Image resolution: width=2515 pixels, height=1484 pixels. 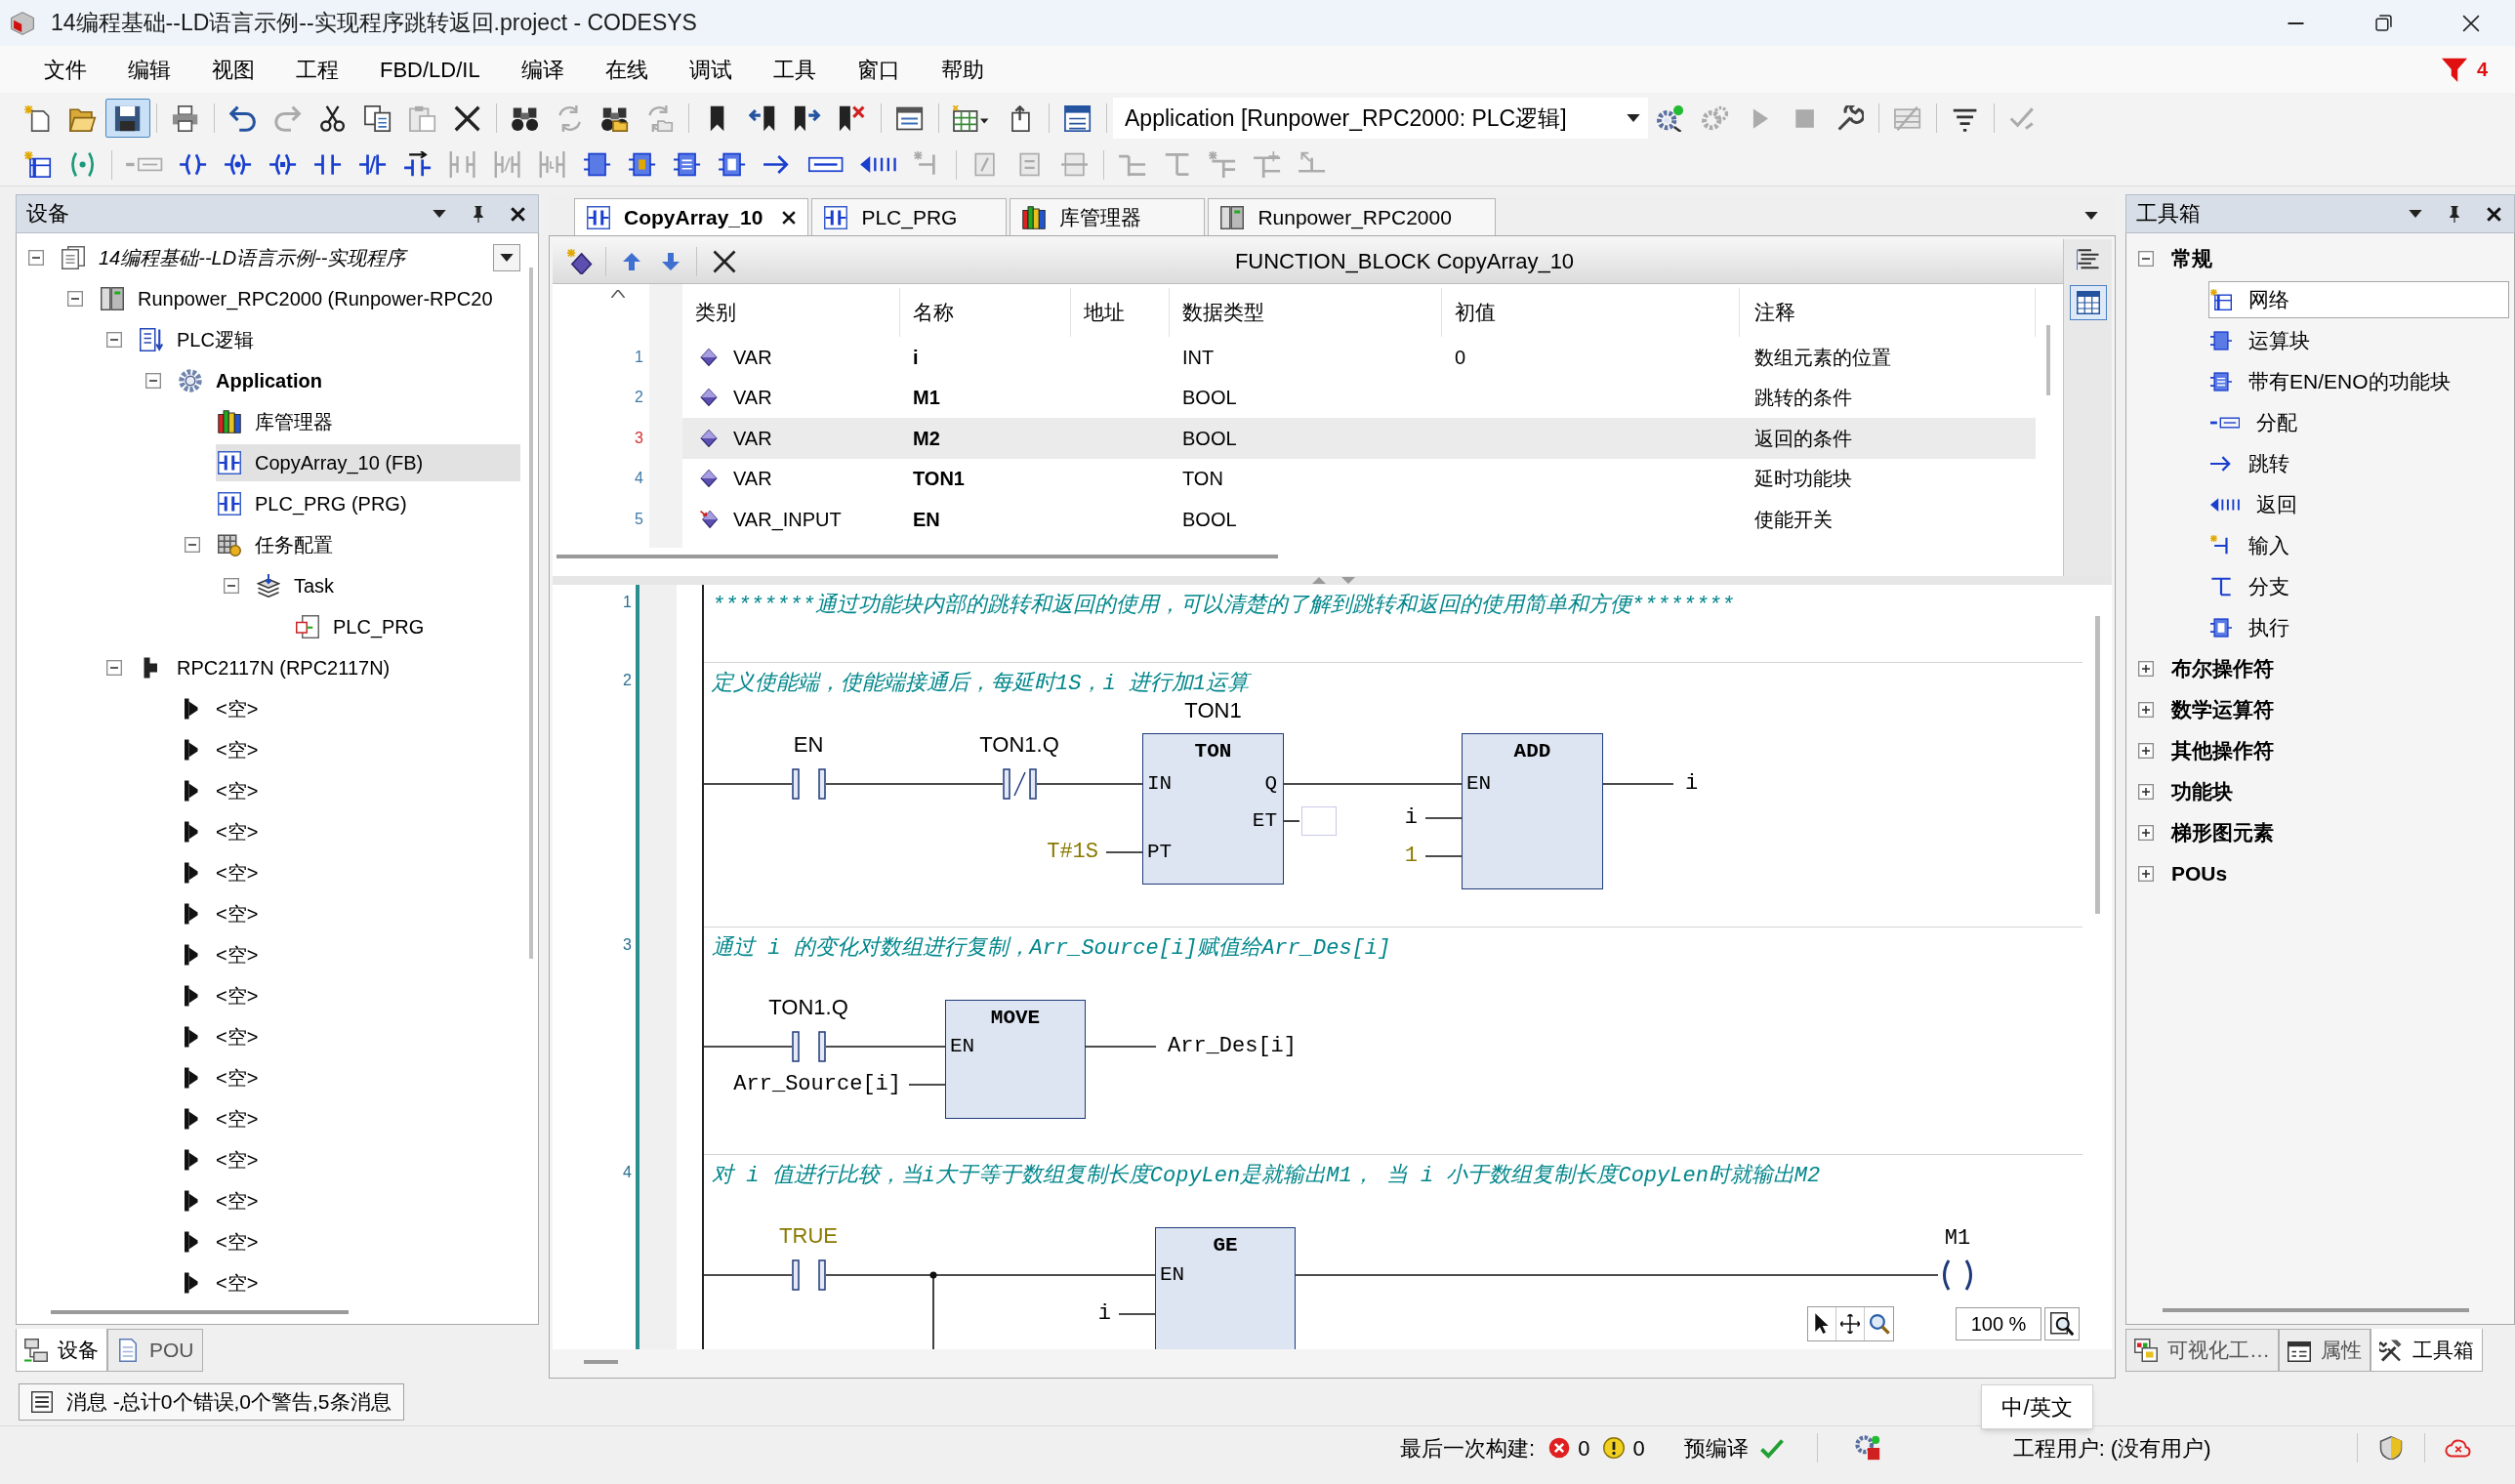 What do you see at coordinates (1479, 784) in the screenshot?
I see `pin-name: EN` at bounding box center [1479, 784].